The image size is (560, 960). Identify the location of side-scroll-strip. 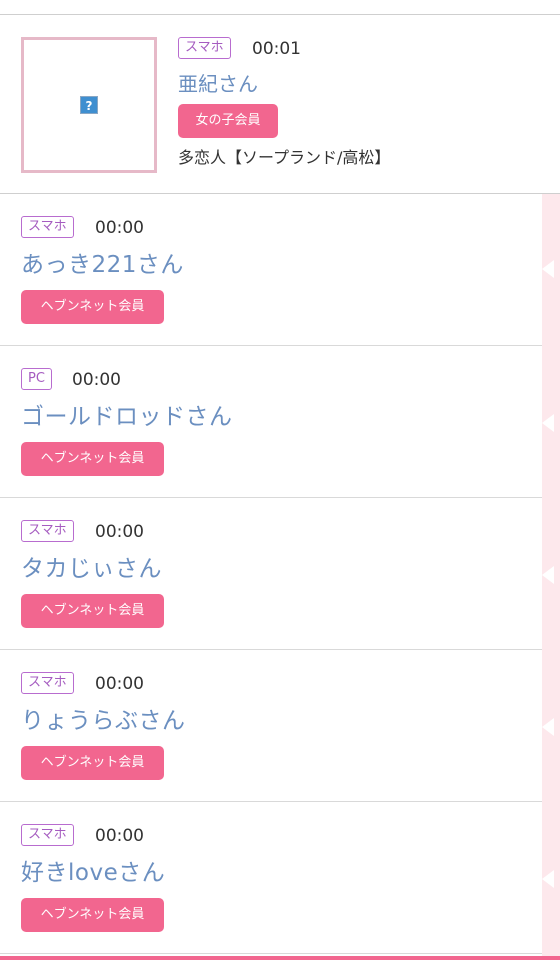
(551, 577).